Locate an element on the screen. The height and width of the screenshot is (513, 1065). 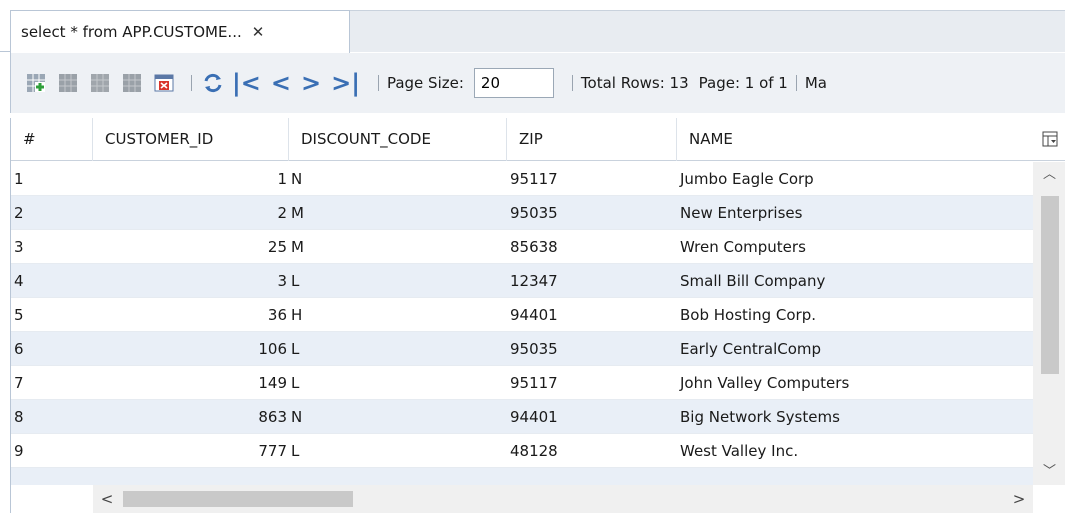
name-cell: Early CentralComp is located at coordinates (855, 349).